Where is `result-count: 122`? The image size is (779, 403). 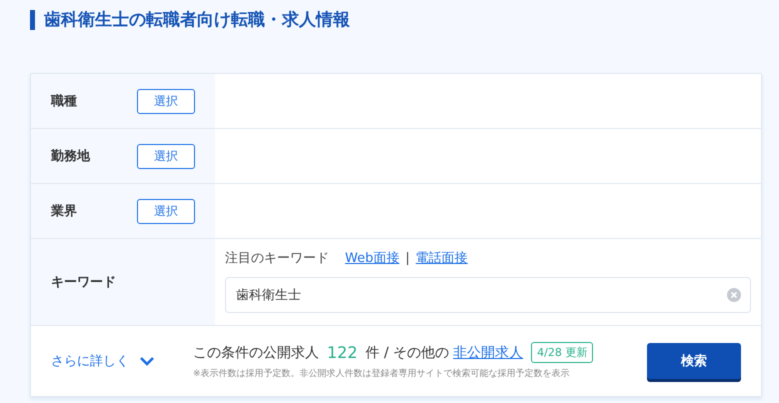 result-count: 122 is located at coordinates (342, 352).